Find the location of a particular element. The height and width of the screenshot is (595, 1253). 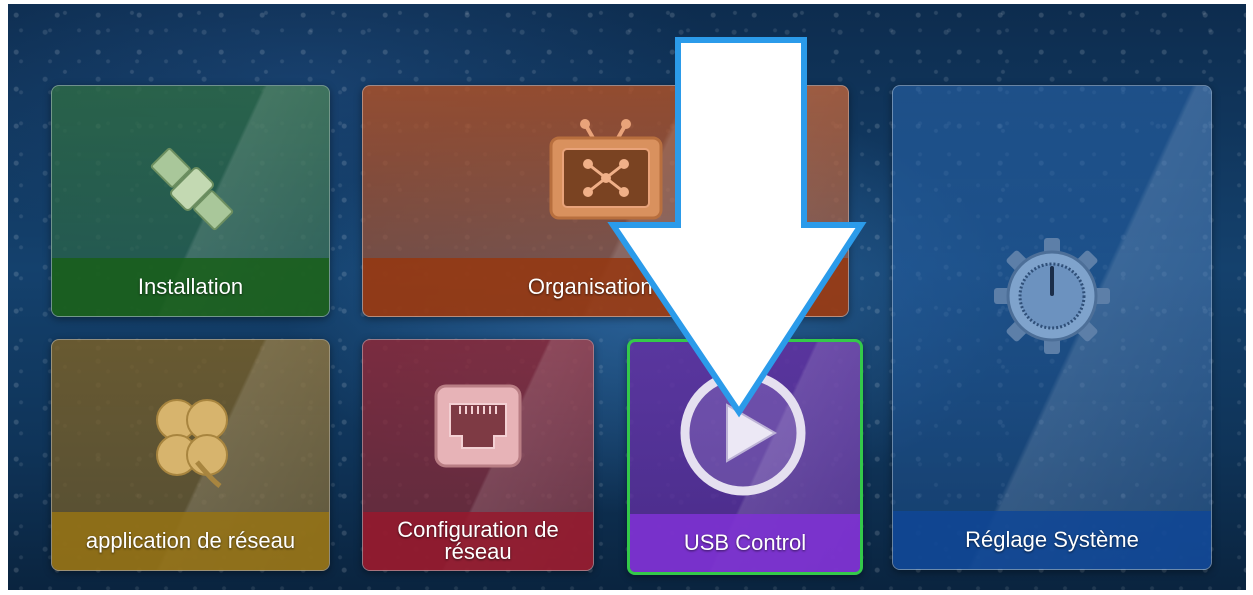

tile-application-reseau: application de réseau is located at coordinates (190, 455).